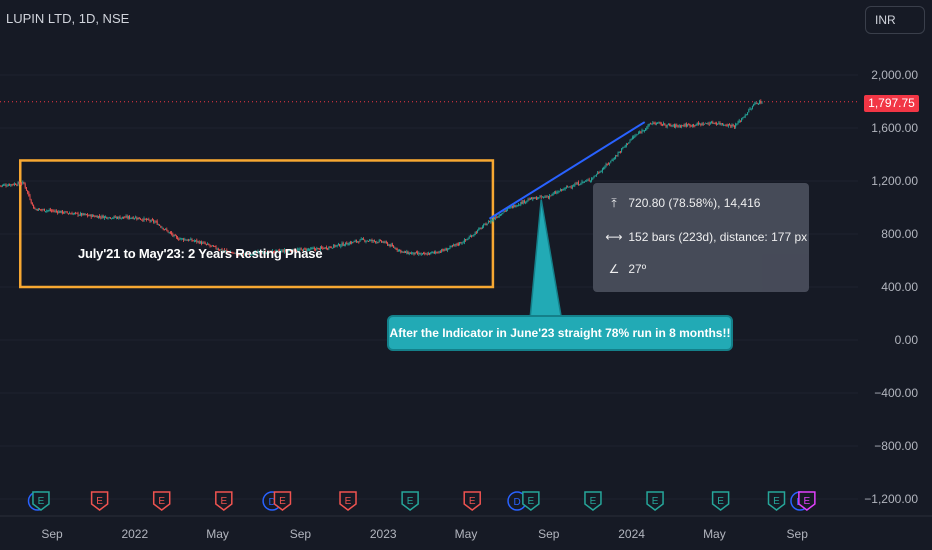 The height and width of the screenshot is (550, 932). I want to click on vertical-range-icon: ⤒, so click(614, 203).